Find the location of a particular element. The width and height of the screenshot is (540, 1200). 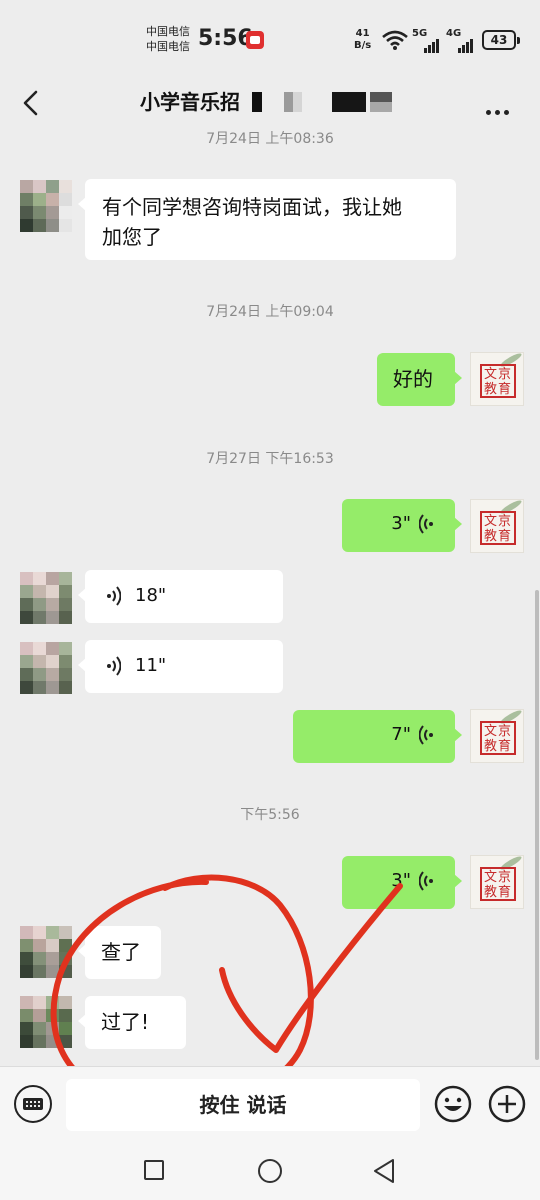

keyboard-icon is located at coordinates (33, 1104).